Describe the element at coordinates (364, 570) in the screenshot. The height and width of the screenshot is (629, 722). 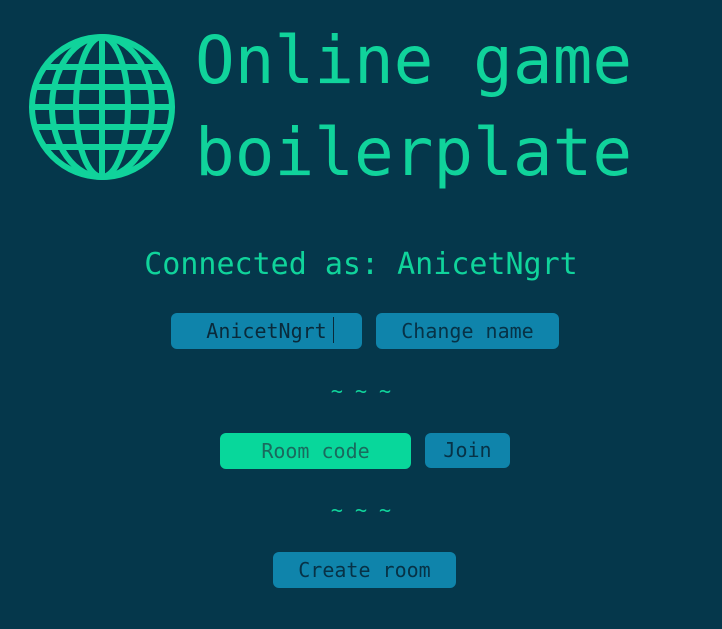
I see `create-room-button: Create room` at that location.